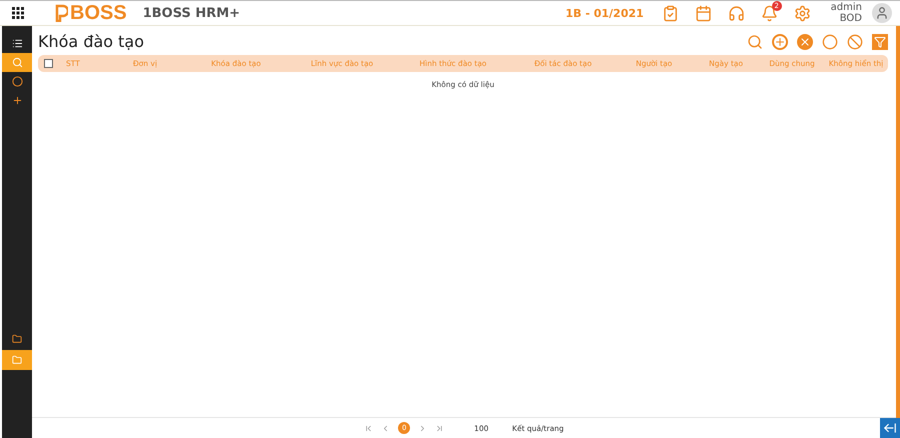 This screenshot has width=900, height=438. I want to click on clipboard-check-icon, so click(670, 13).